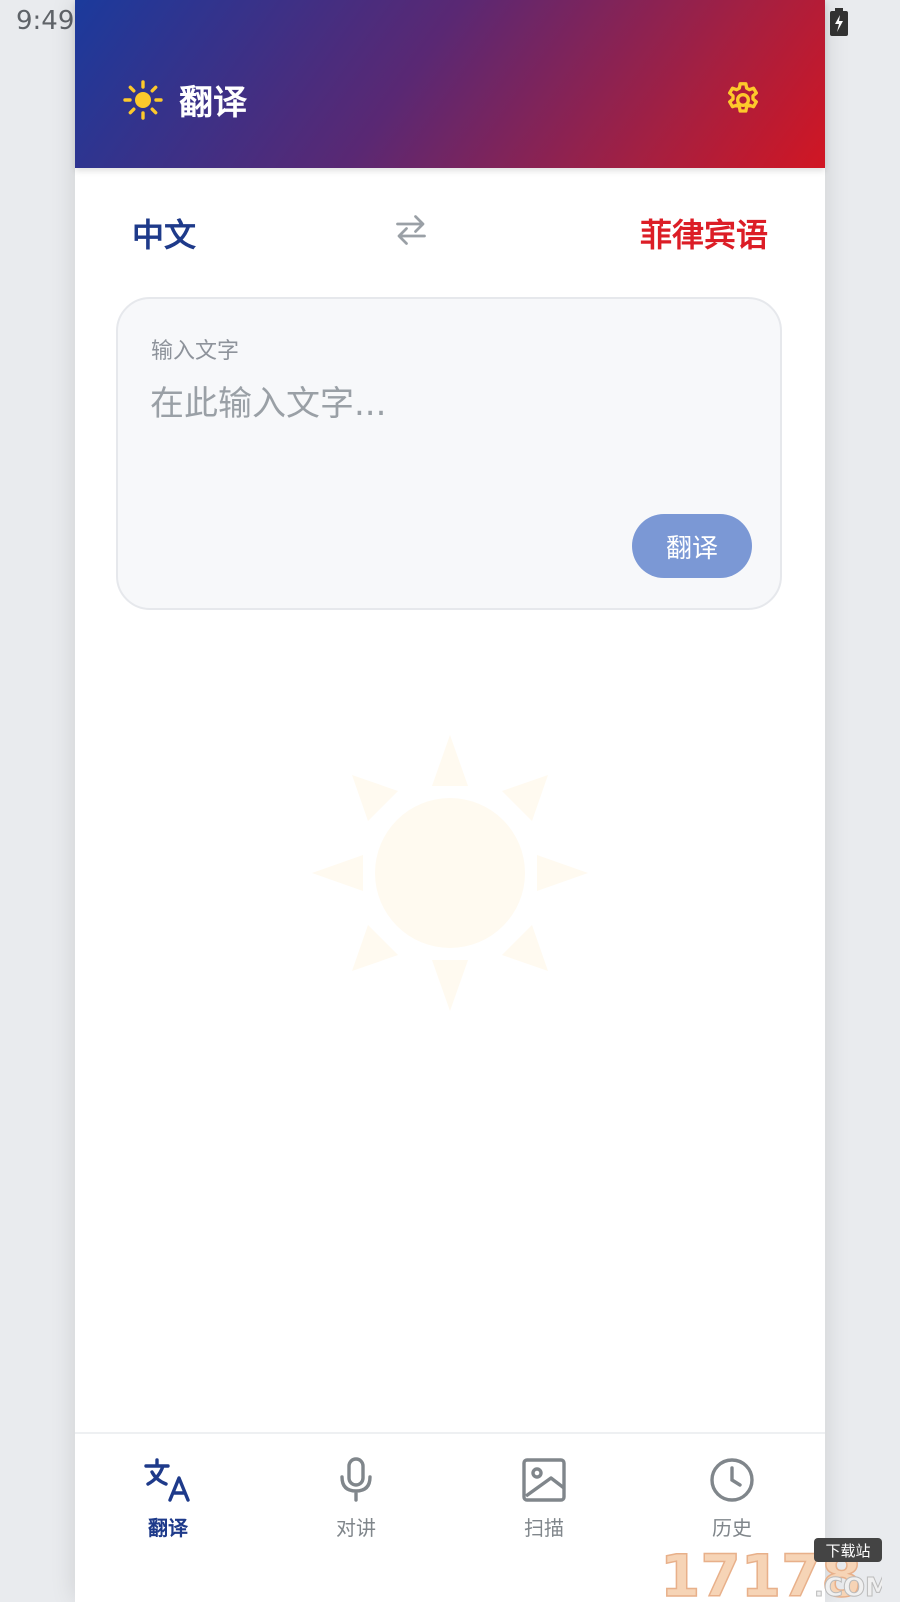 This screenshot has width=900, height=1602. Describe the element at coordinates (195, 351) in the screenshot. I see `input-label: 输入文字` at that location.